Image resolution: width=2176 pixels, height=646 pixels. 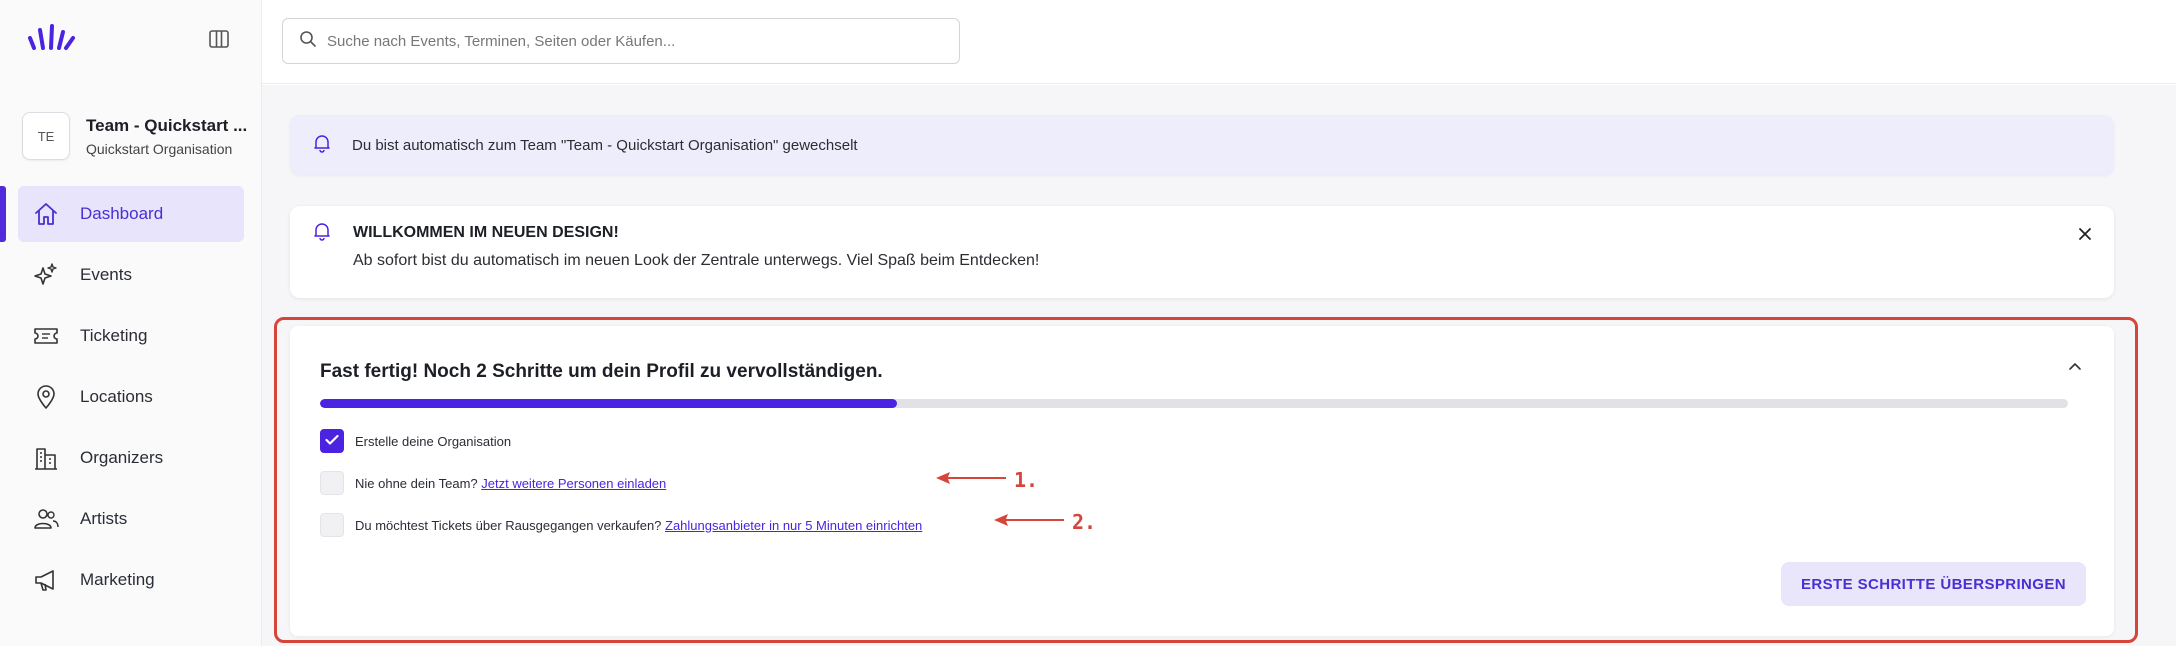 I want to click on team-avatar: TE, so click(x=46, y=136).